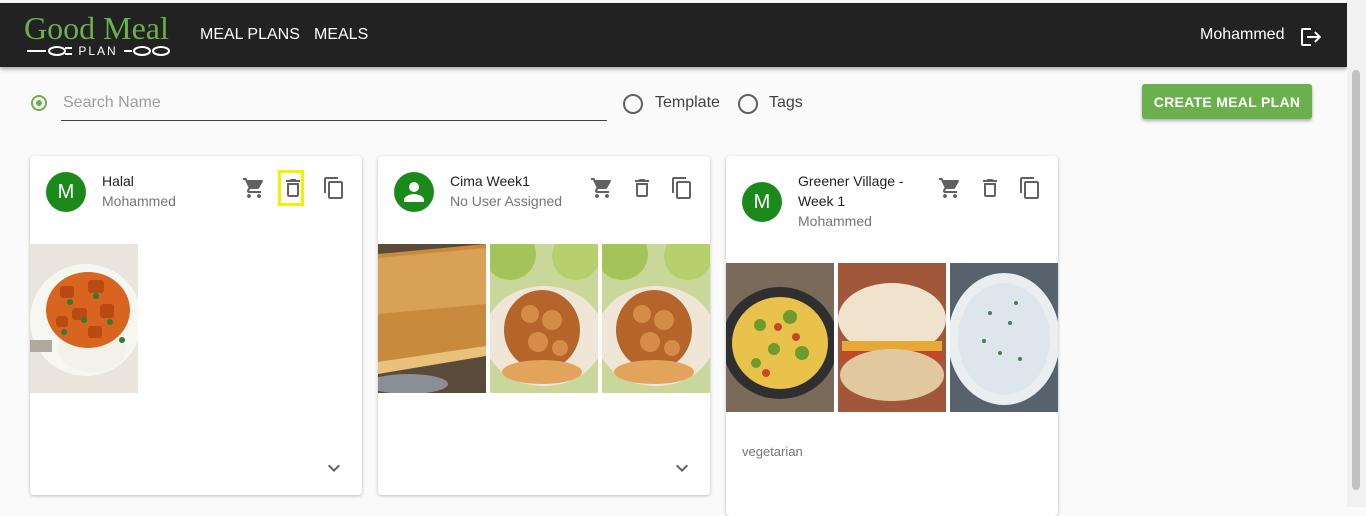  Describe the element at coordinates (490, 181) in the screenshot. I see `card-title: Cima Week1` at that location.